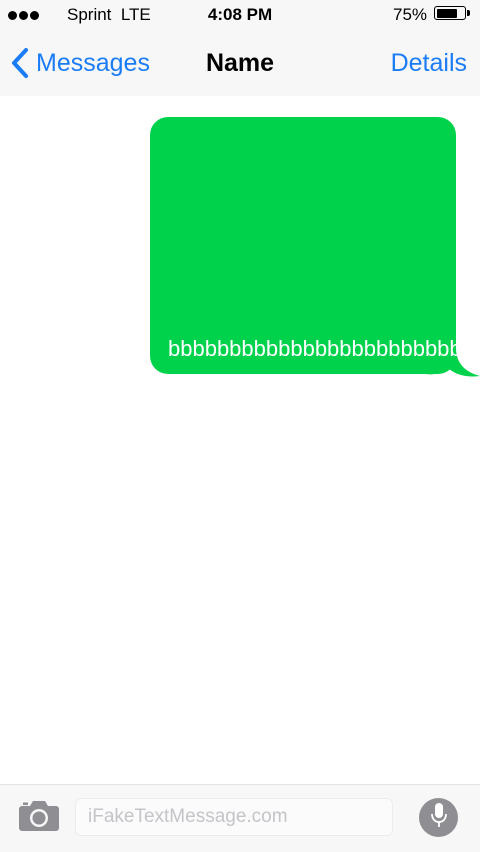  What do you see at coordinates (450, 13) in the screenshot?
I see `battery-icon` at bounding box center [450, 13].